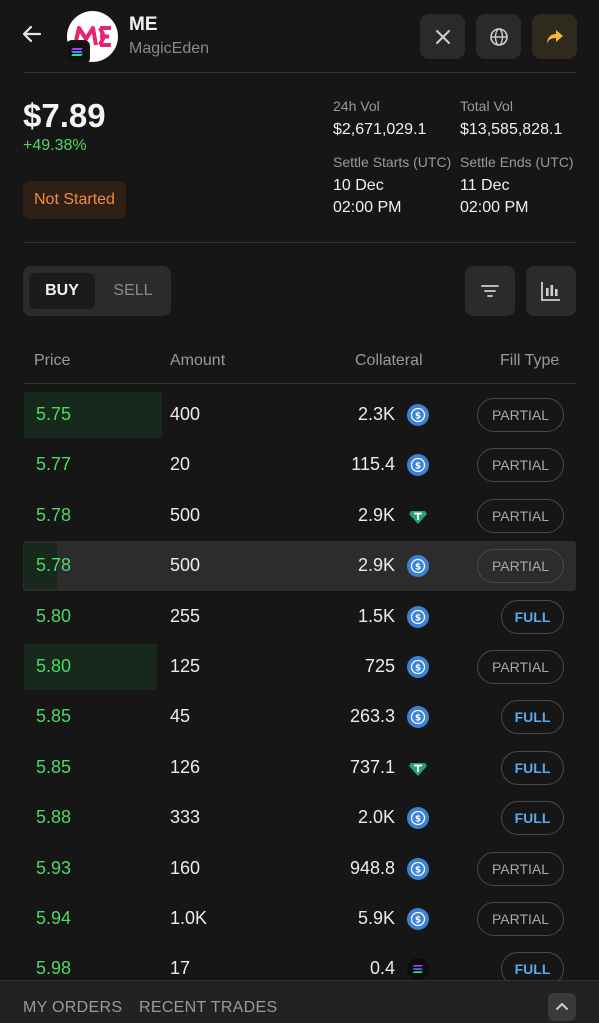 The width and height of the screenshot is (599, 1023). Describe the element at coordinates (185, 766) in the screenshot. I see `order-amount: 126` at that location.